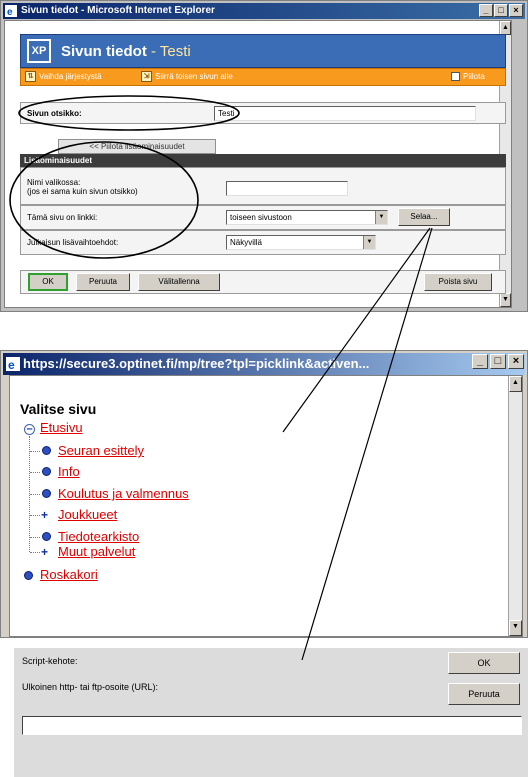 Image resolution: width=528 pixels, height=777 pixels. What do you see at coordinates (123, 493) in the screenshot?
I see `tree-item-koulutus: Koulutus ja valmennus` at bounding box center [123, 493].